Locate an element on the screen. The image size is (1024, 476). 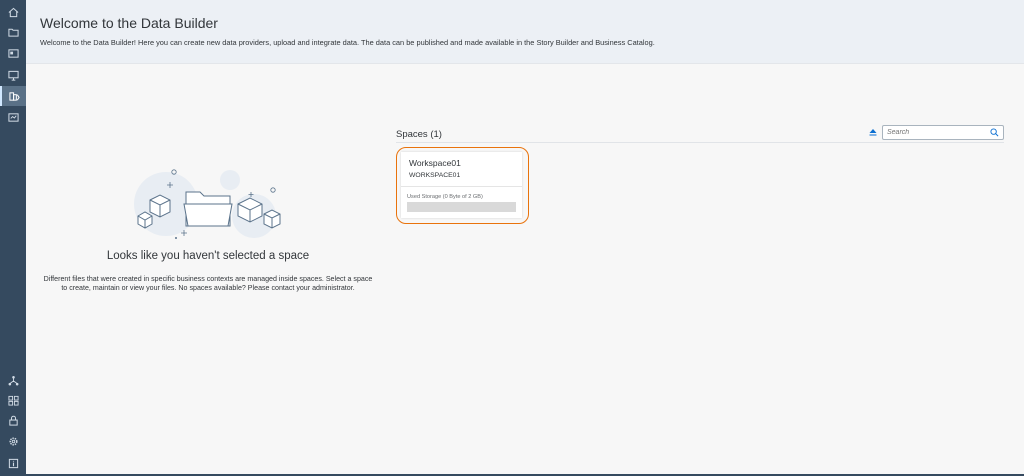
presentation-icon is located at coordinates (13, 75).